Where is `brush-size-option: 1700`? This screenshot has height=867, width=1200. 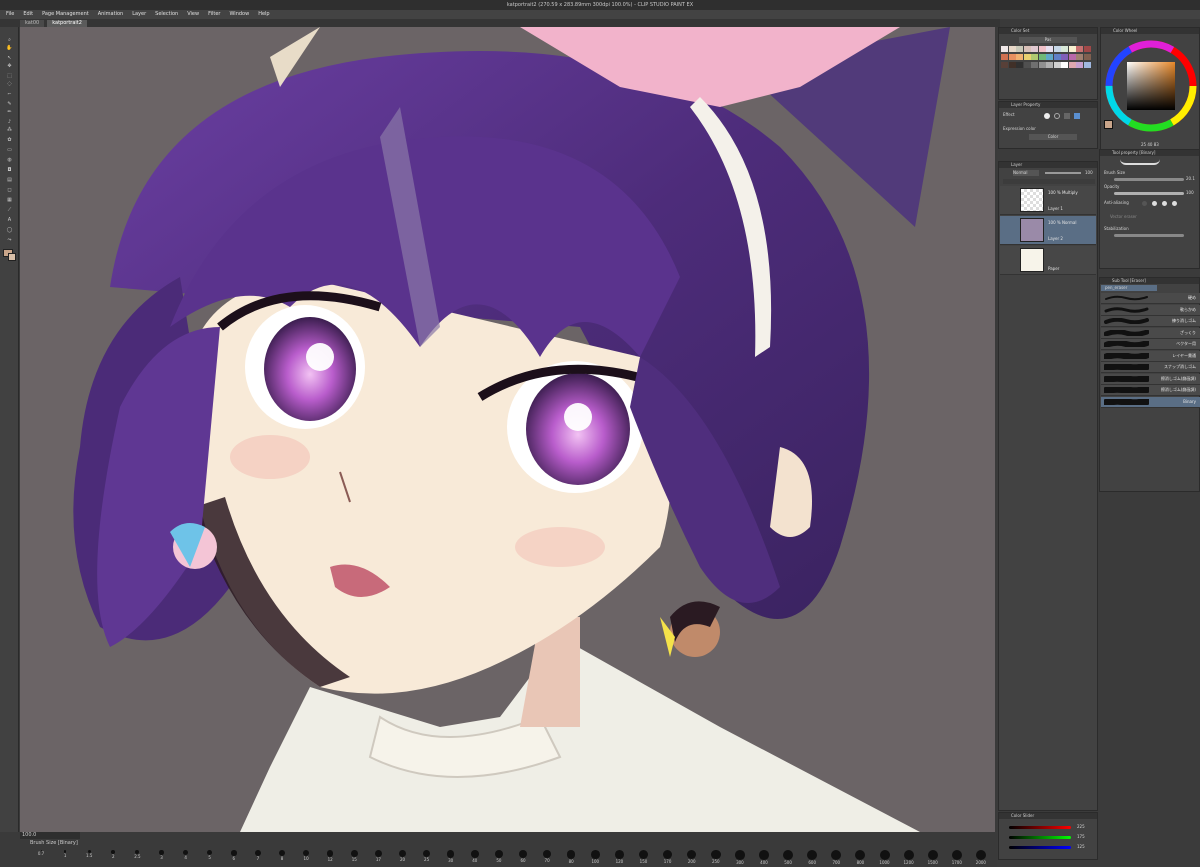
brush-size-option: 1700 is located at coordinates (957, 858).